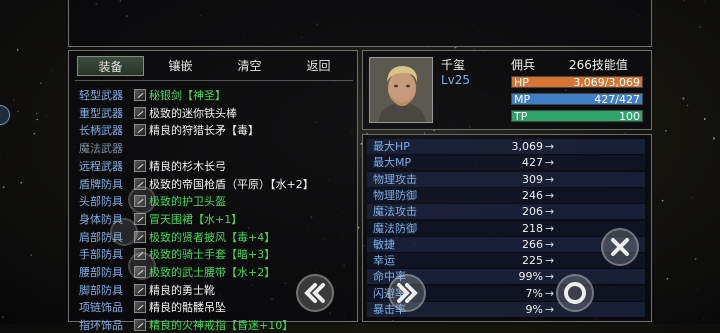  Describe the element at coordinates (515, 293) in the screenshot. I see `stat-value: 7%` at that location.